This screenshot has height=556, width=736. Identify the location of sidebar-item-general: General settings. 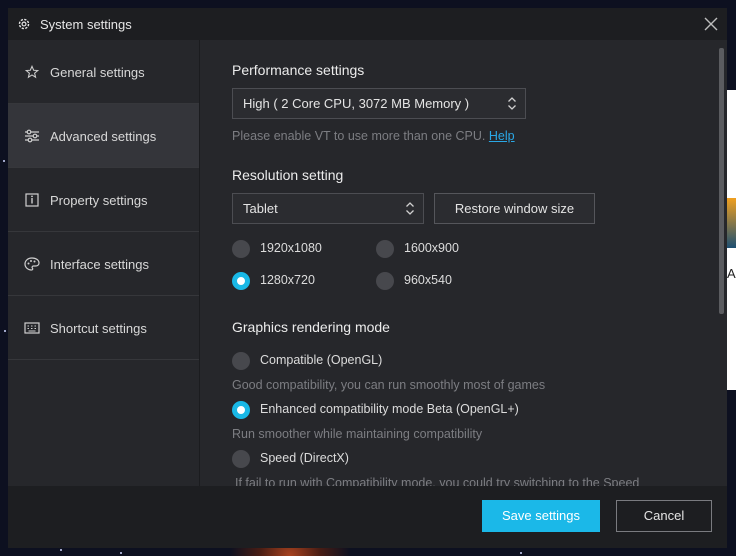
(103, 72).